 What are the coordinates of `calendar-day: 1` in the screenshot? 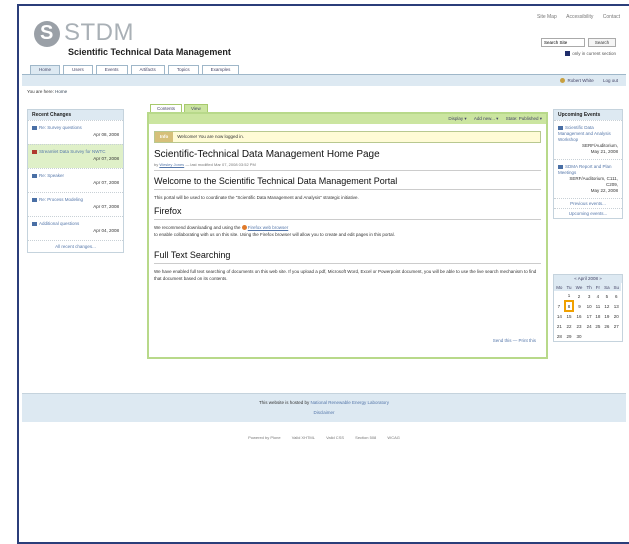 It's located at (569, 296).